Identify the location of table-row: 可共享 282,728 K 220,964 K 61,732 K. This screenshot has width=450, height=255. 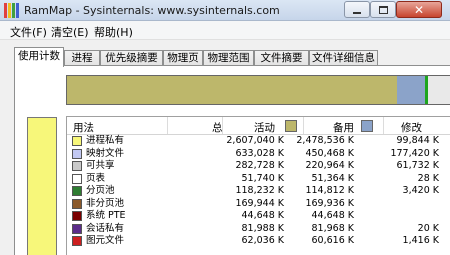
(258, 166).